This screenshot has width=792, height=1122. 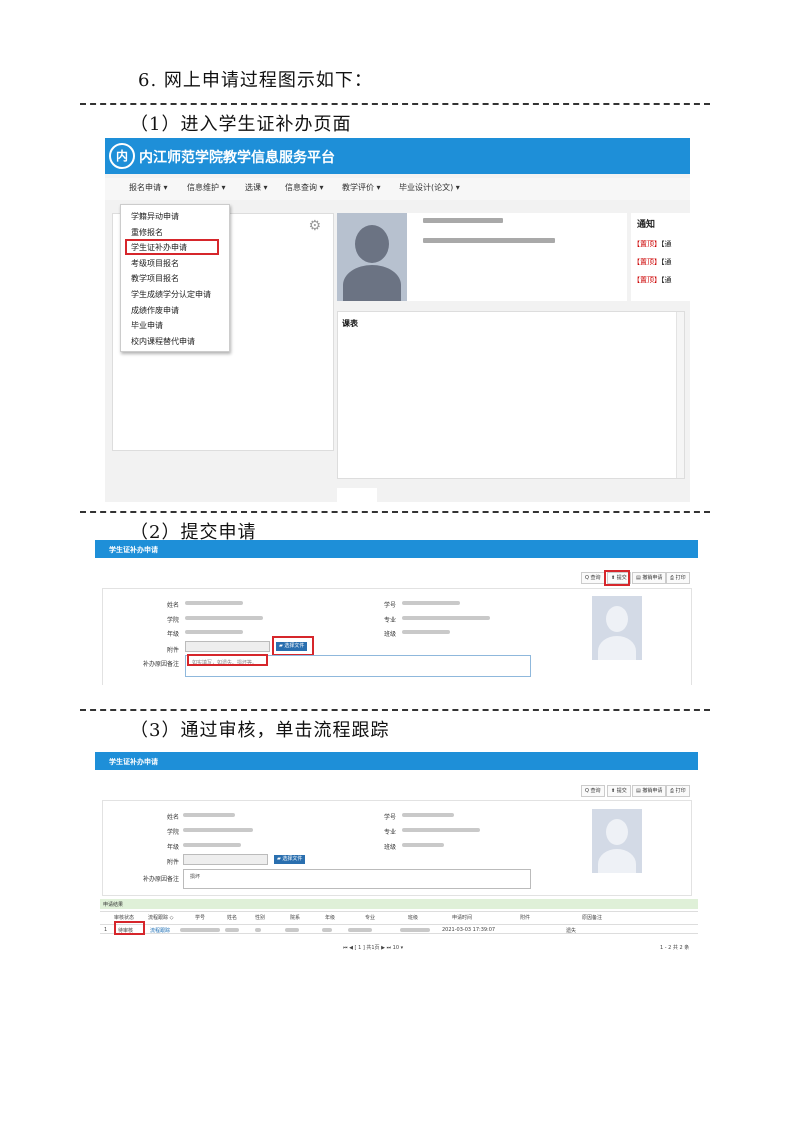 I want to click on table-row: 1 待审核 流程跟踪 2021-03-03 17:39:07 遗失, so click(x=399, y=929).